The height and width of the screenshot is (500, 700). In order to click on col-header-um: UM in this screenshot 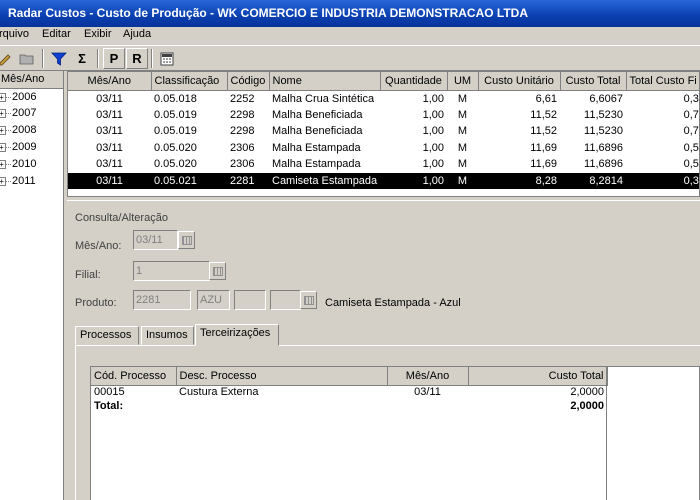, I will do `click(463, 81)`.